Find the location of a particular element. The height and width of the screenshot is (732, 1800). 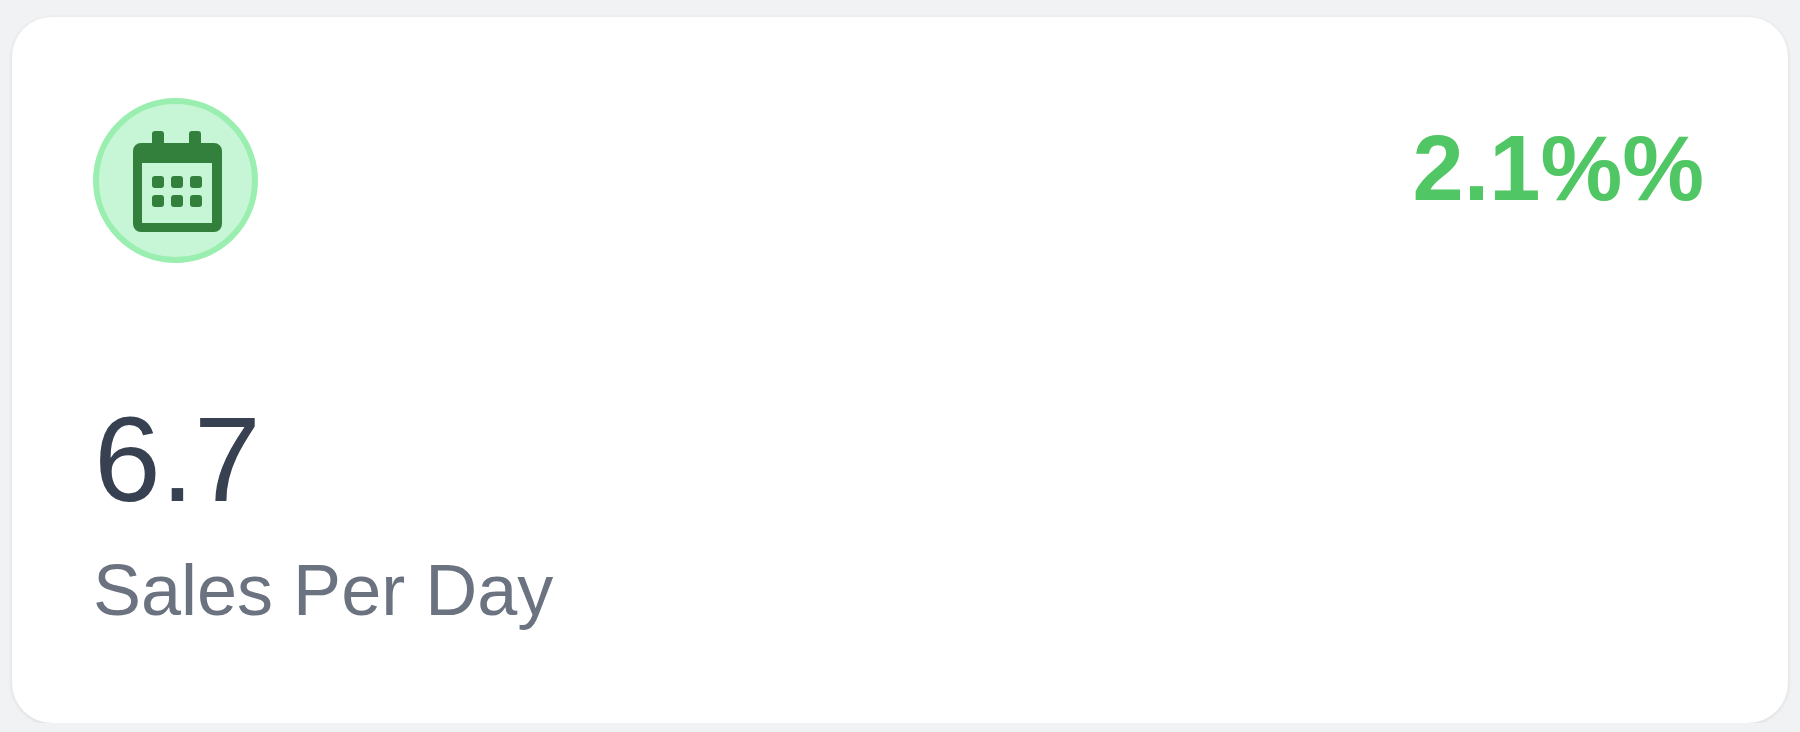

percent-change: 2.1%% is located at coordinates (1558, 168).